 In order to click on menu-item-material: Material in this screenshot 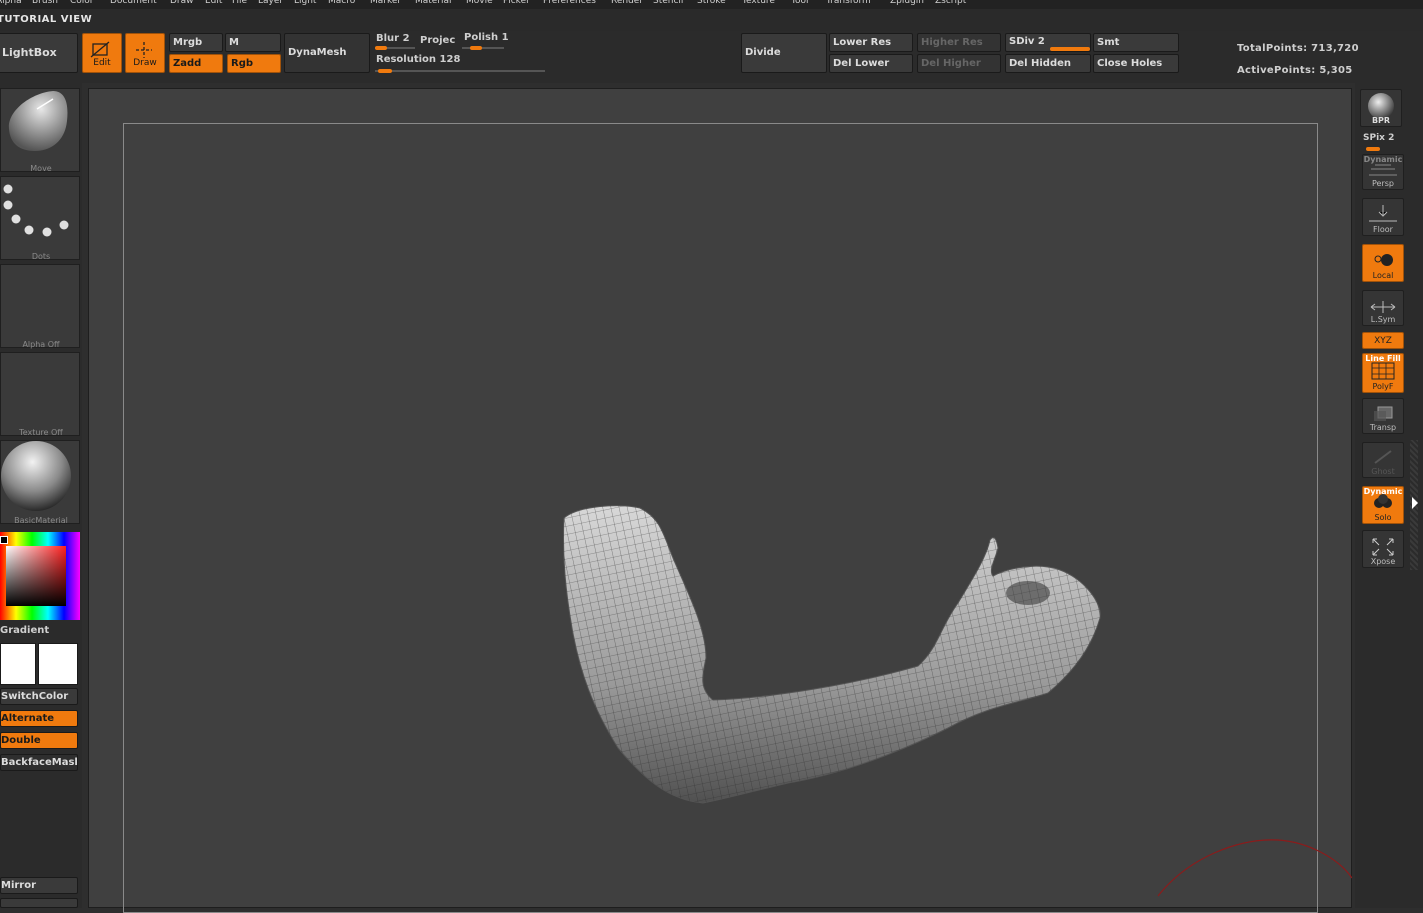, I will do `click(433, 3)`.